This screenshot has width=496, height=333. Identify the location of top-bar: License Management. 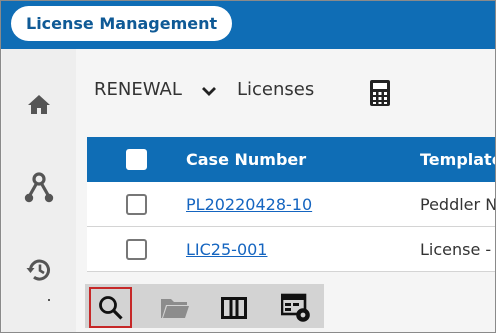
(248, 25).